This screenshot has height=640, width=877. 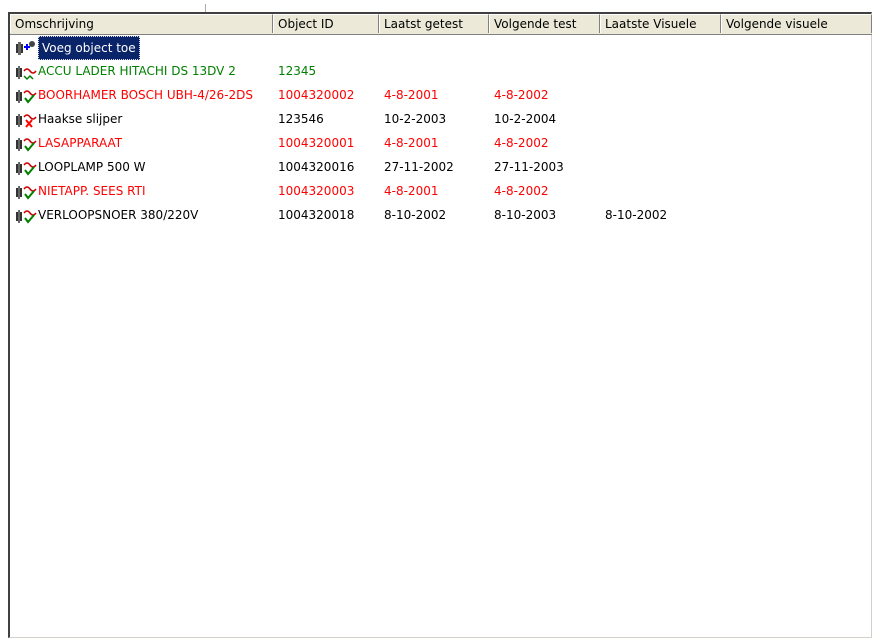 What do you see at coordinates (525, 119) in the screenshot?
I see `next-test-cell: 10-2-2004` at bounding box center [525, 119].